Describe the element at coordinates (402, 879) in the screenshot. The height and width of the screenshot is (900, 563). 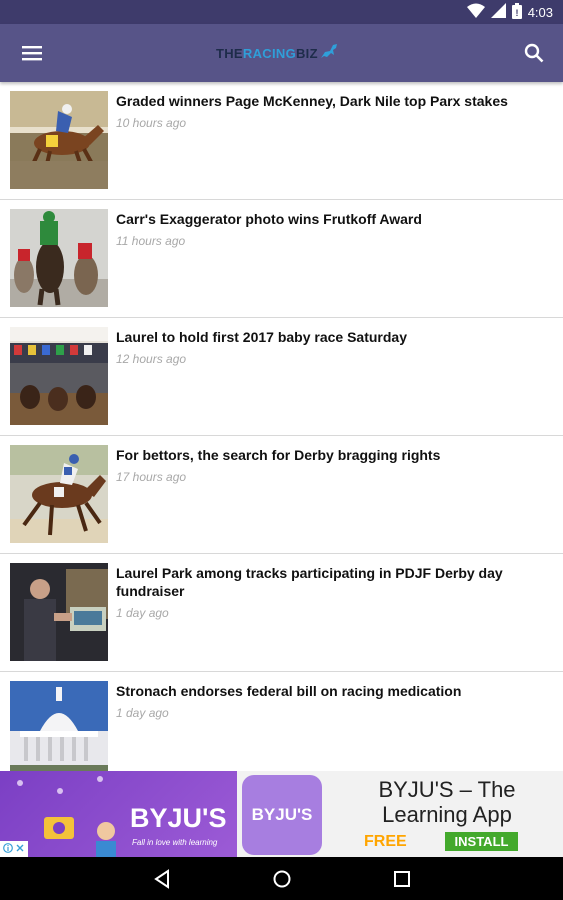
I see `recents-icon` at that location.